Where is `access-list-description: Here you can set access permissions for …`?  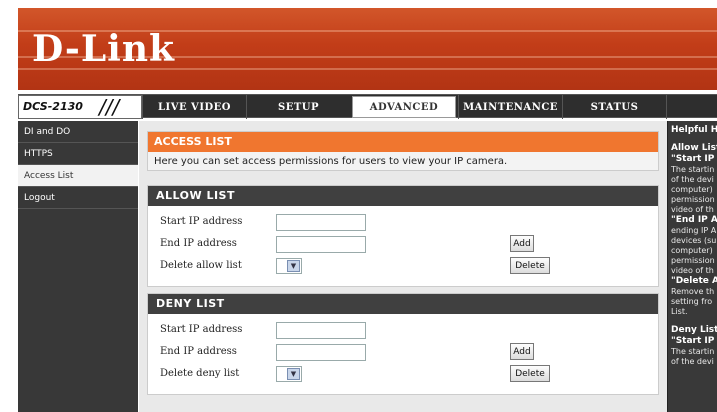
access-list-description: Here you can set access permissions for … is located at coordinates (331, 161).